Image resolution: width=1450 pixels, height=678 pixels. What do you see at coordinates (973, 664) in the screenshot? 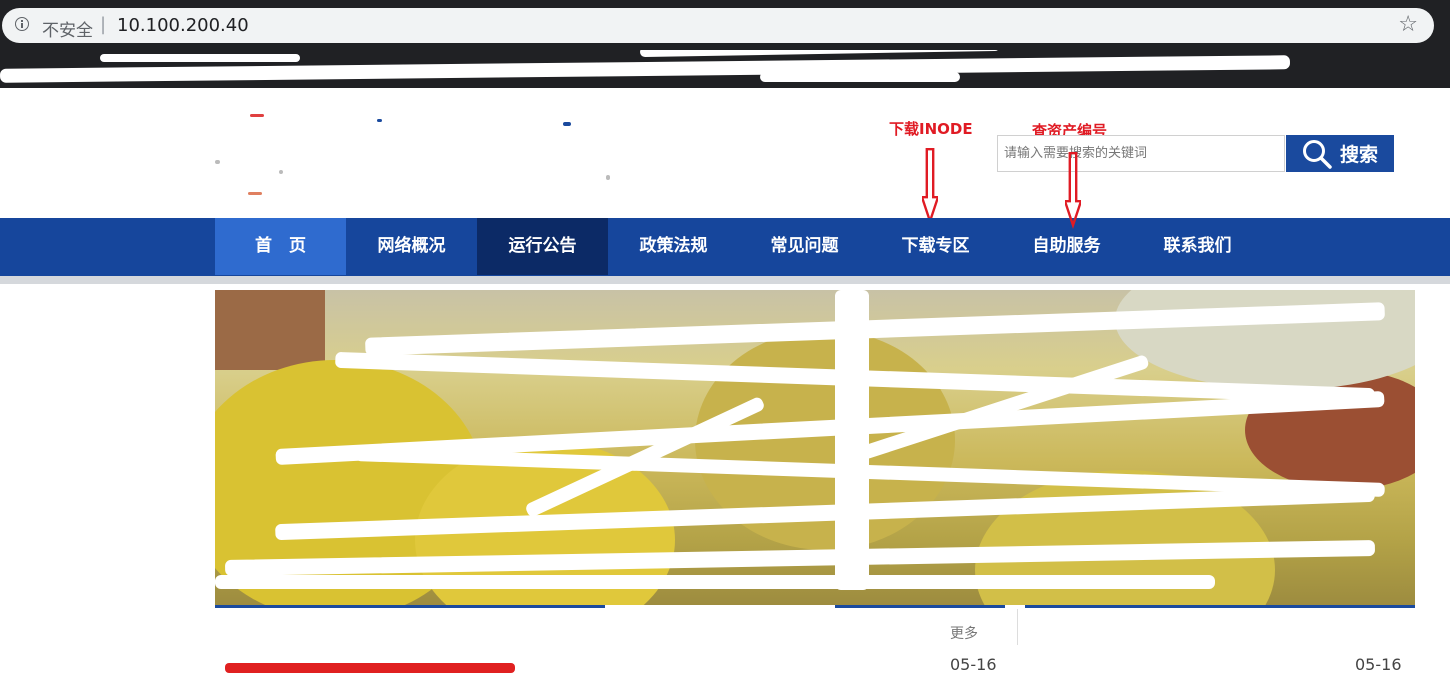
I see `news-date-1: 05-16` at bounding box center [973, 664].